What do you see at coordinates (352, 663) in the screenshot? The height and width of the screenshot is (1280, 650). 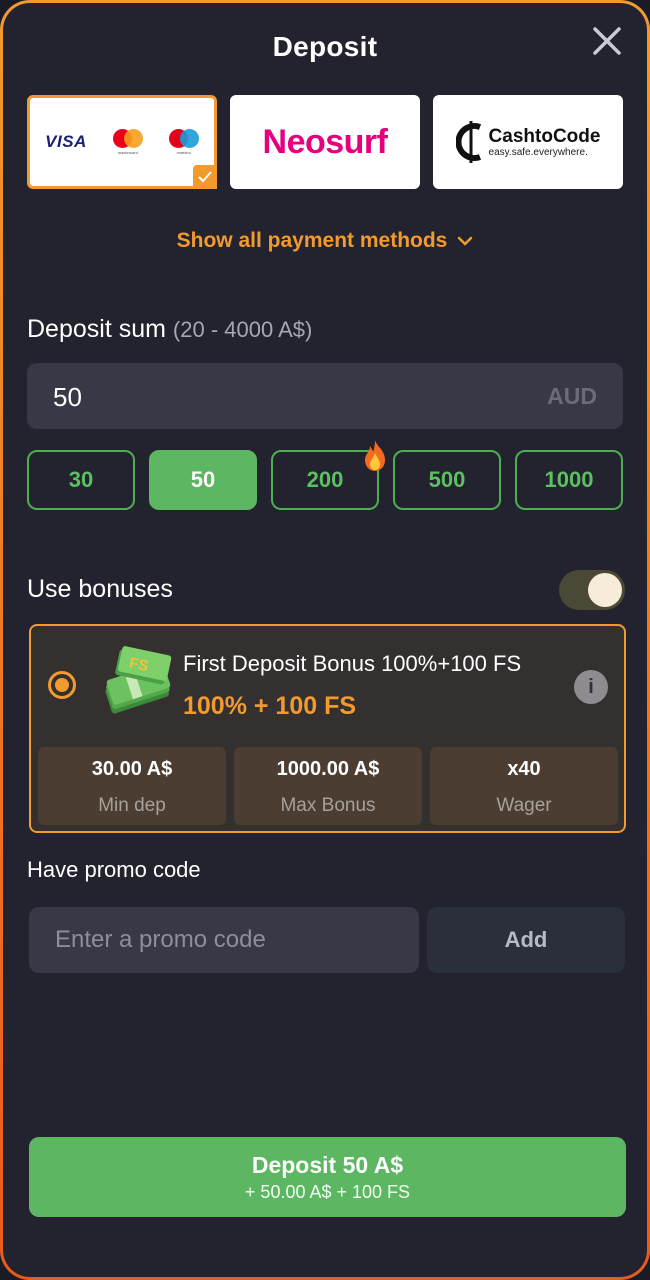 I see `bonus-title: First Deposit Bonus 100%+100 FS` at bounding box center [352, 663].